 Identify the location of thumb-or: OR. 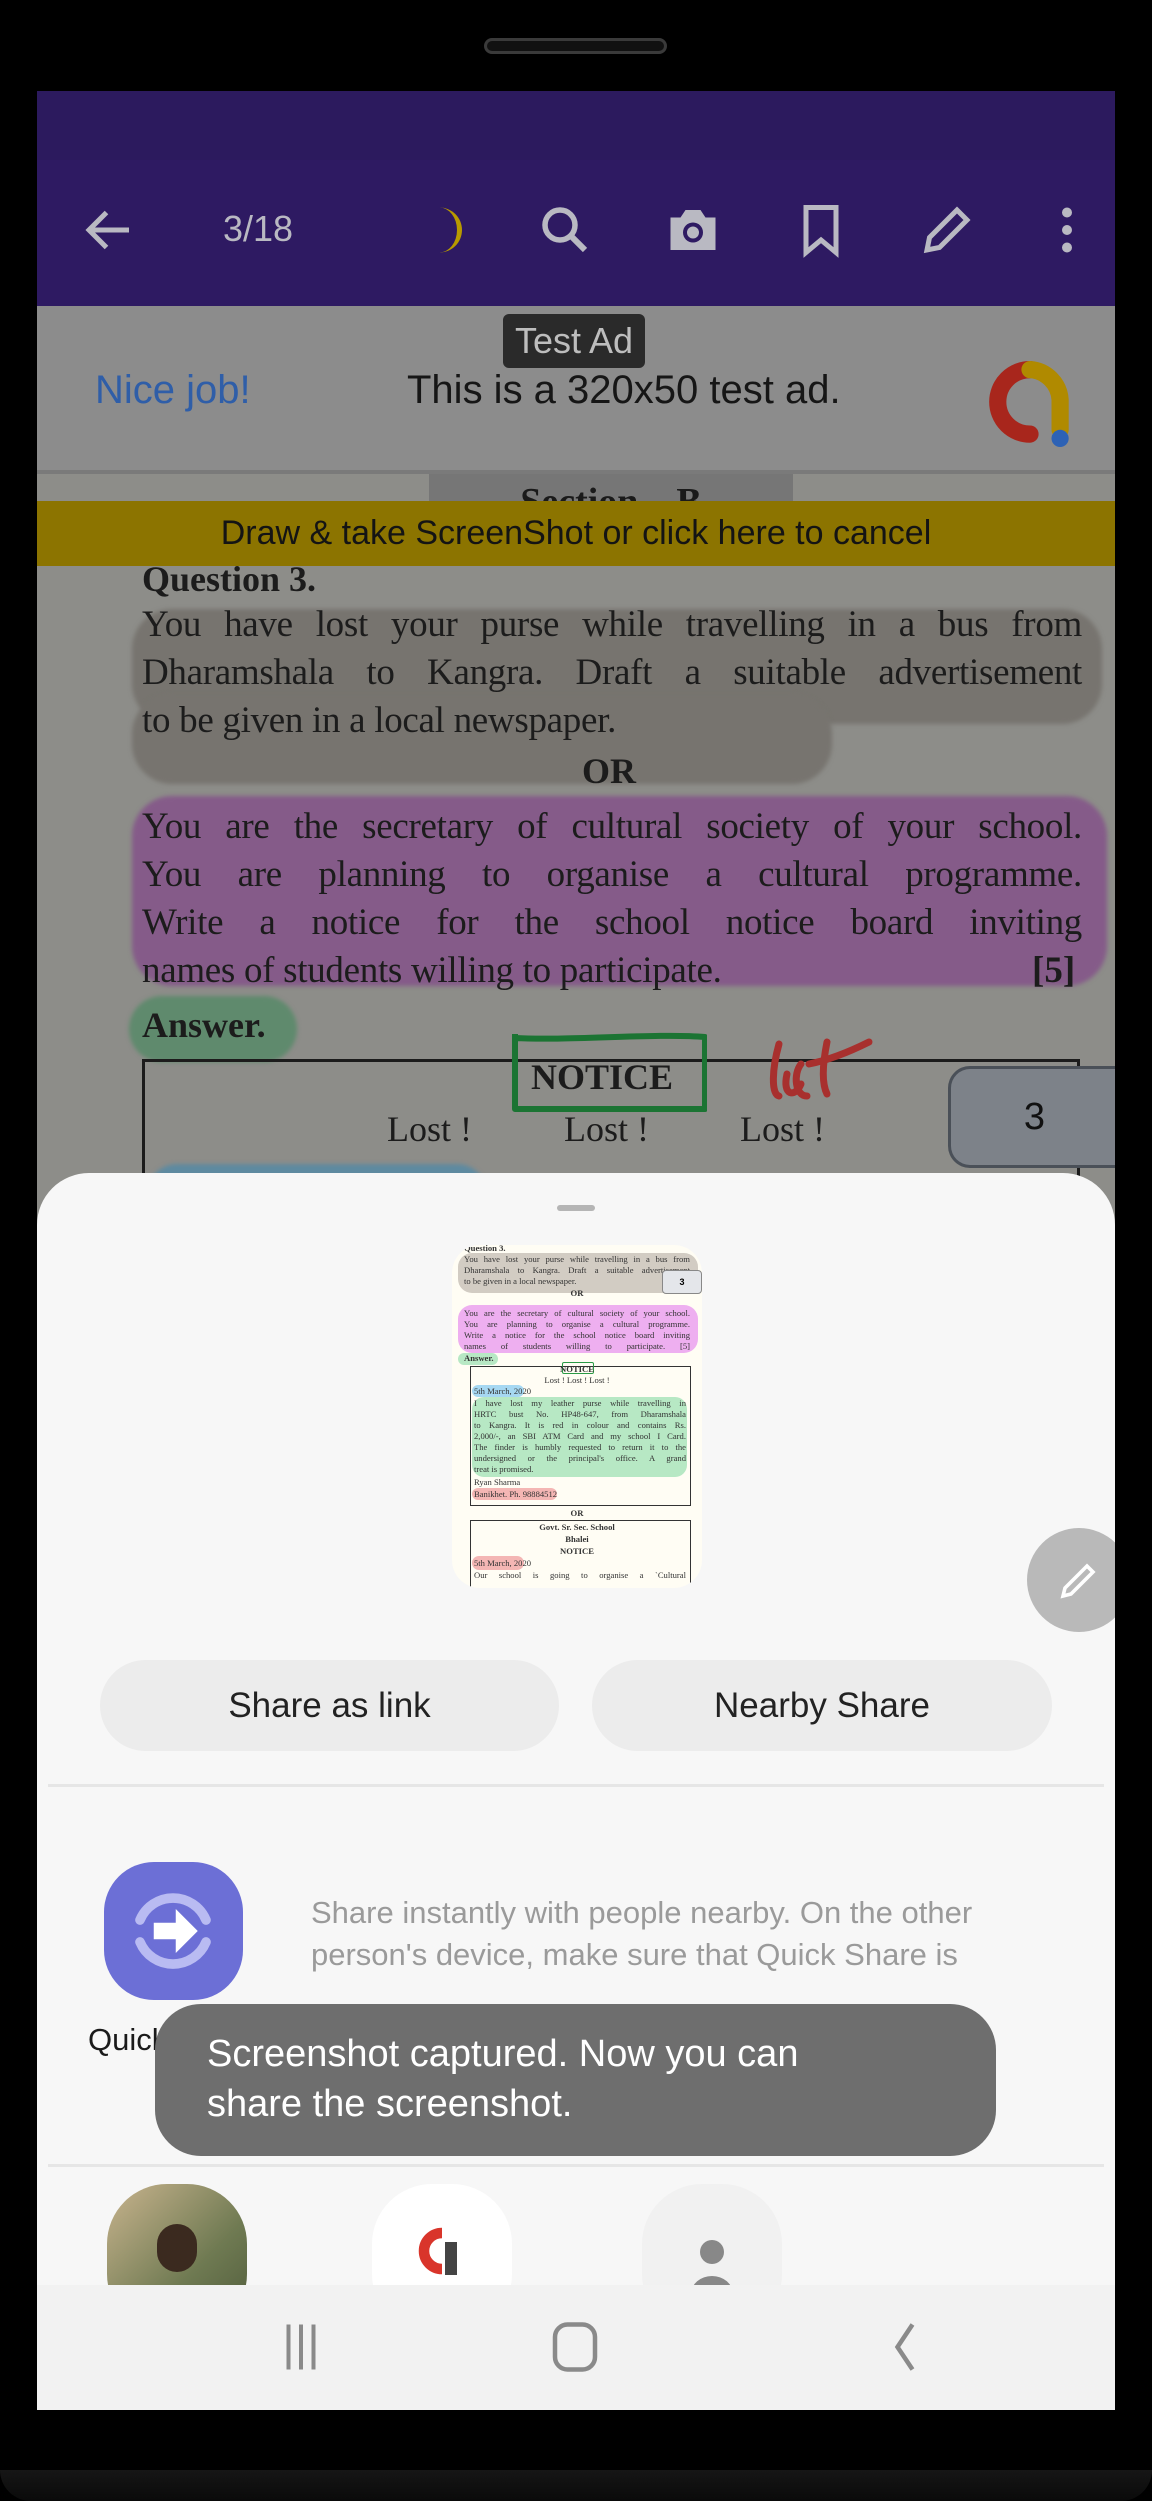
(577, 1513).